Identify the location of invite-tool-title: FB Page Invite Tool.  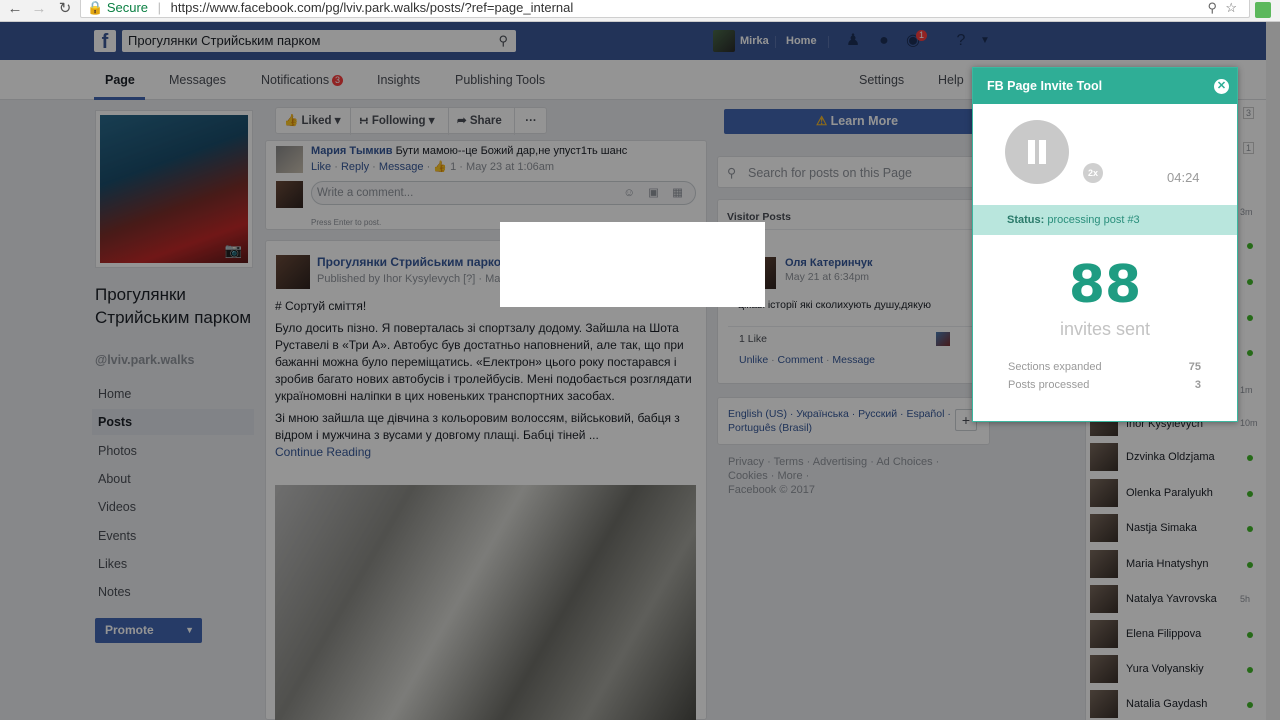
(1045, 86).